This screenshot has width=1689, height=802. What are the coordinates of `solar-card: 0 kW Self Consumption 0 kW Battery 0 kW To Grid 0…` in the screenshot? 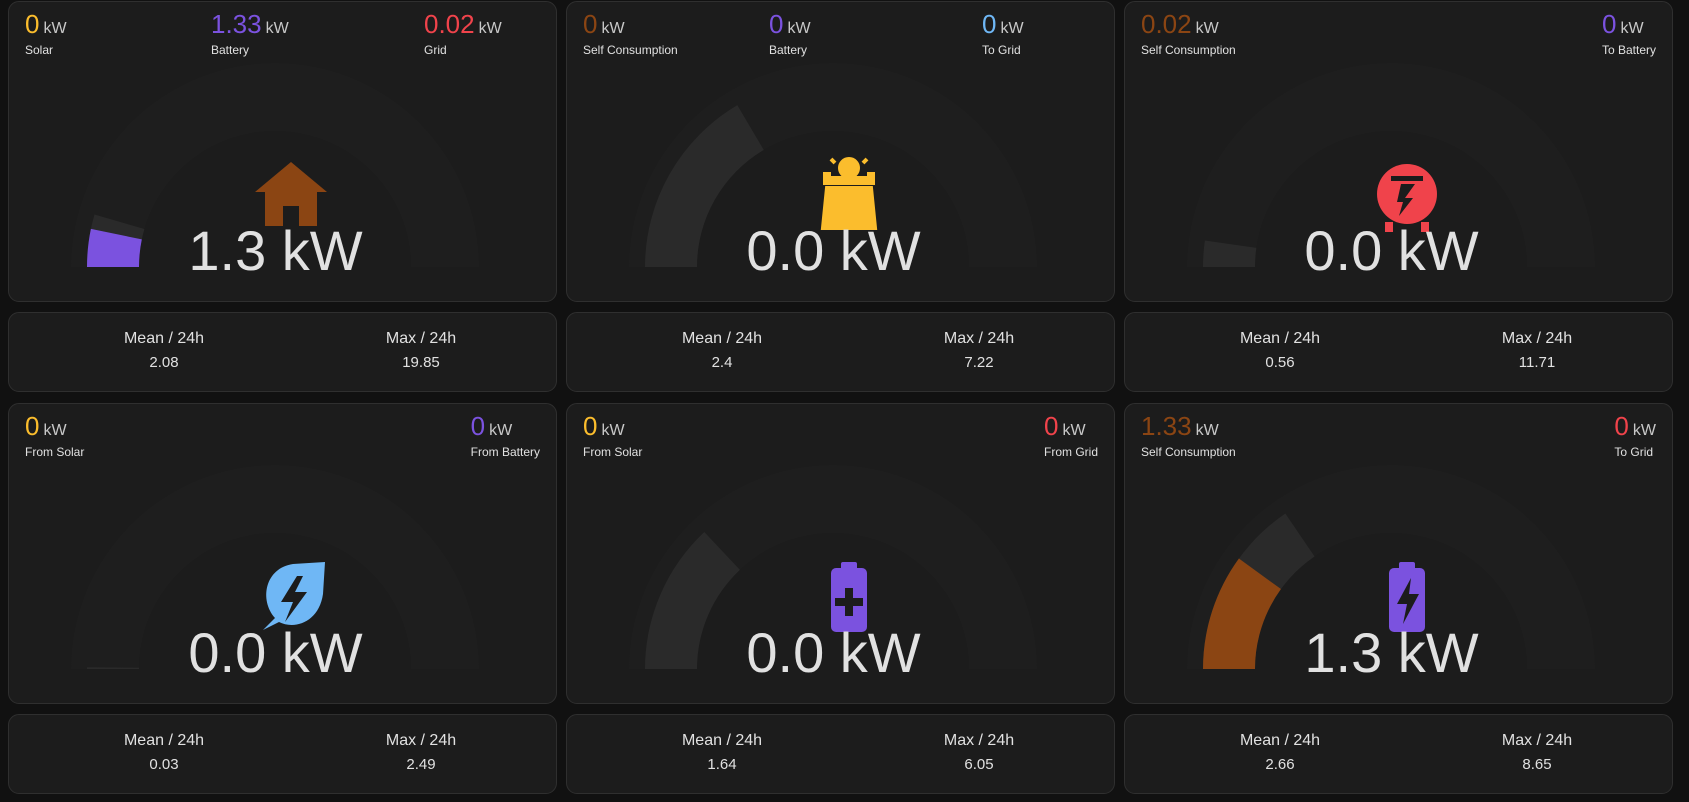 It's located at (840, 151).